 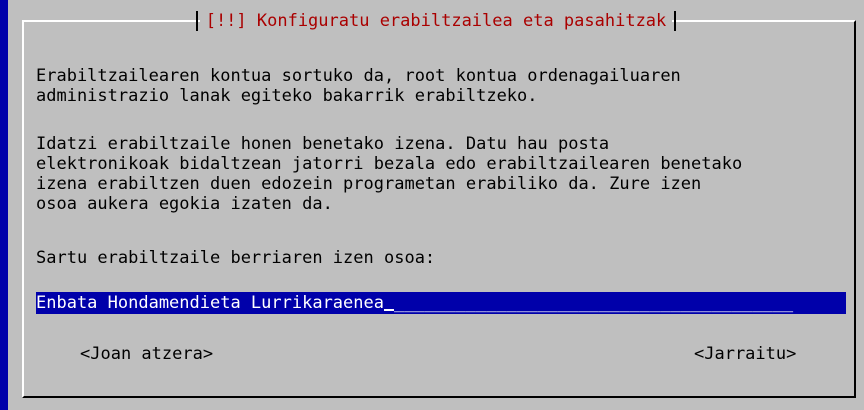 What do you see at coordinates (594, 303) in the screenshot?
I see `input-fill: _______________________________________` at bounding box center [594, 303].